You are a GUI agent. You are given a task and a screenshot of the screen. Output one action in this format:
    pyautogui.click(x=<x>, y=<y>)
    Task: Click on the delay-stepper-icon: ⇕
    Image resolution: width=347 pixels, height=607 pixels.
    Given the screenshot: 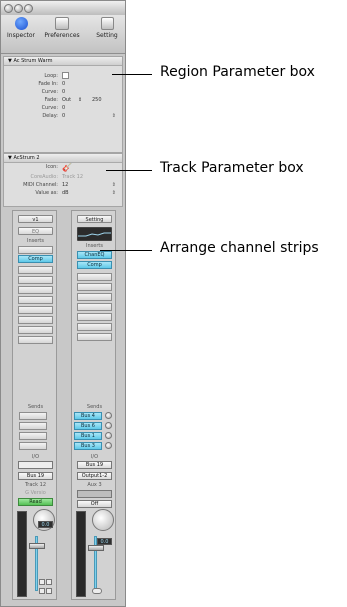 What is the action you would take?
    pyautogui.click(x=114, y=116)
    